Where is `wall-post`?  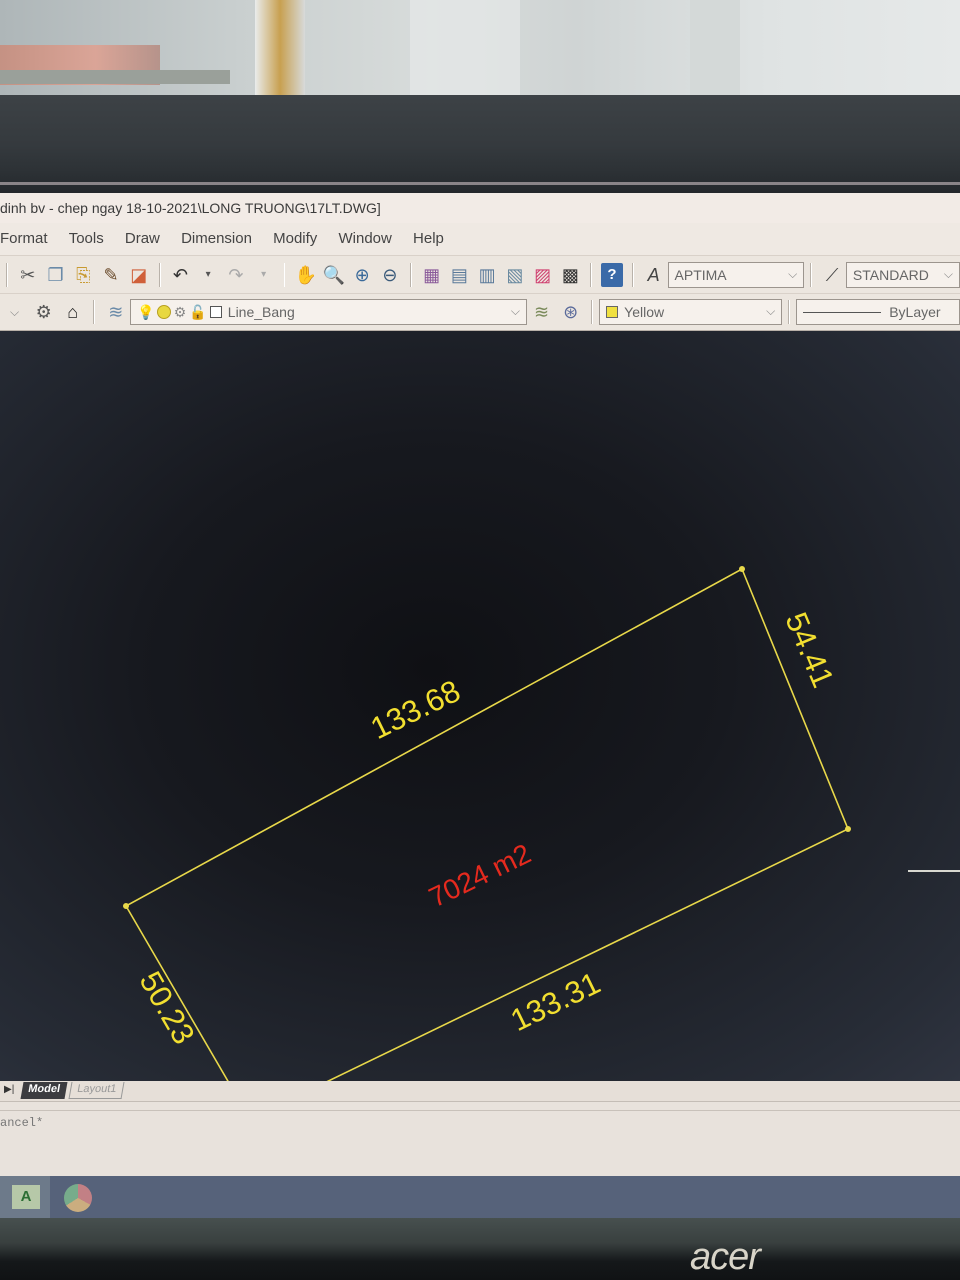 wall-post is located at coordinates (280, 50).